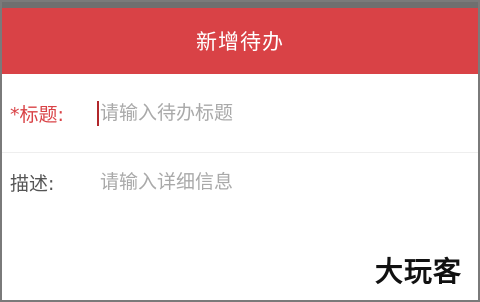 This screenshot has width=480, height=302. What do you see at coordinates (32, 183) in the screenshot?
I see `description-label: 描述:` at bounding box center [32, 183].